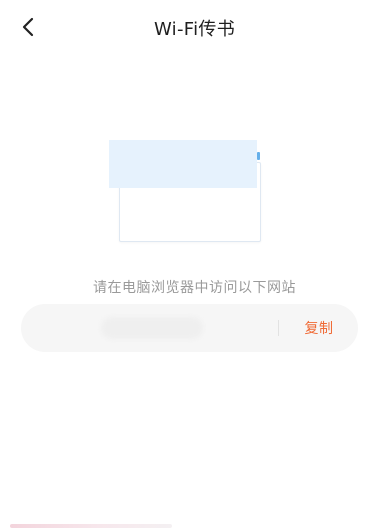 Image resolution: width=389 pixels, height=528 pixels. I want to click on page-title: Wi-Fi传书, so click(194, 29).